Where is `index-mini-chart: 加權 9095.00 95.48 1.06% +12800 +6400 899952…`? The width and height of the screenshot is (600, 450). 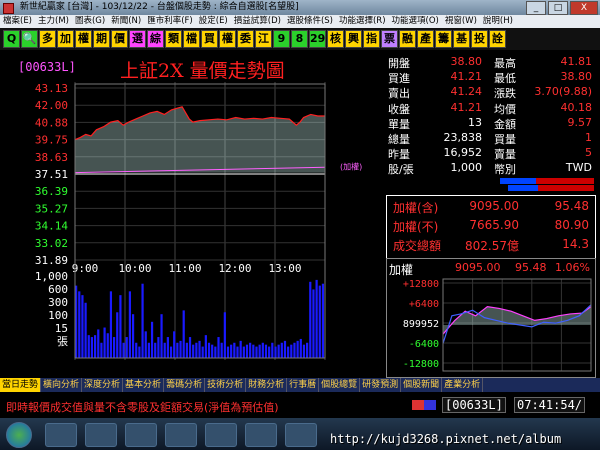
index-mini-chart: 加權 9095.00 95.48 1.06% +12800 +6400 899952… is located at coordinates (491, 318).